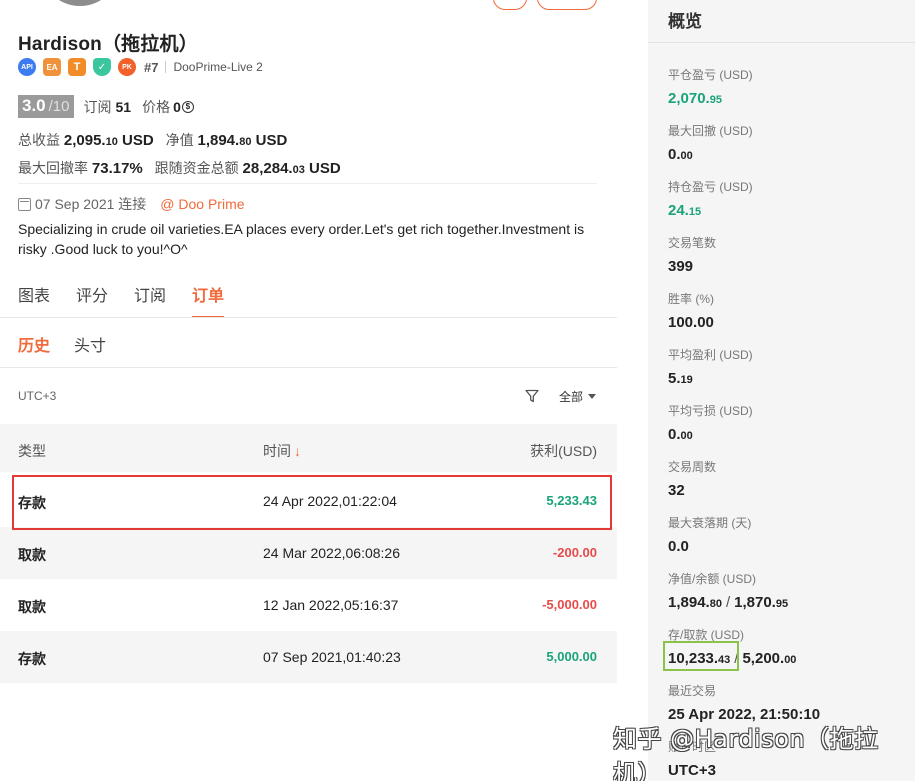  I want to click on stat-value: 399, so click(681, 266).